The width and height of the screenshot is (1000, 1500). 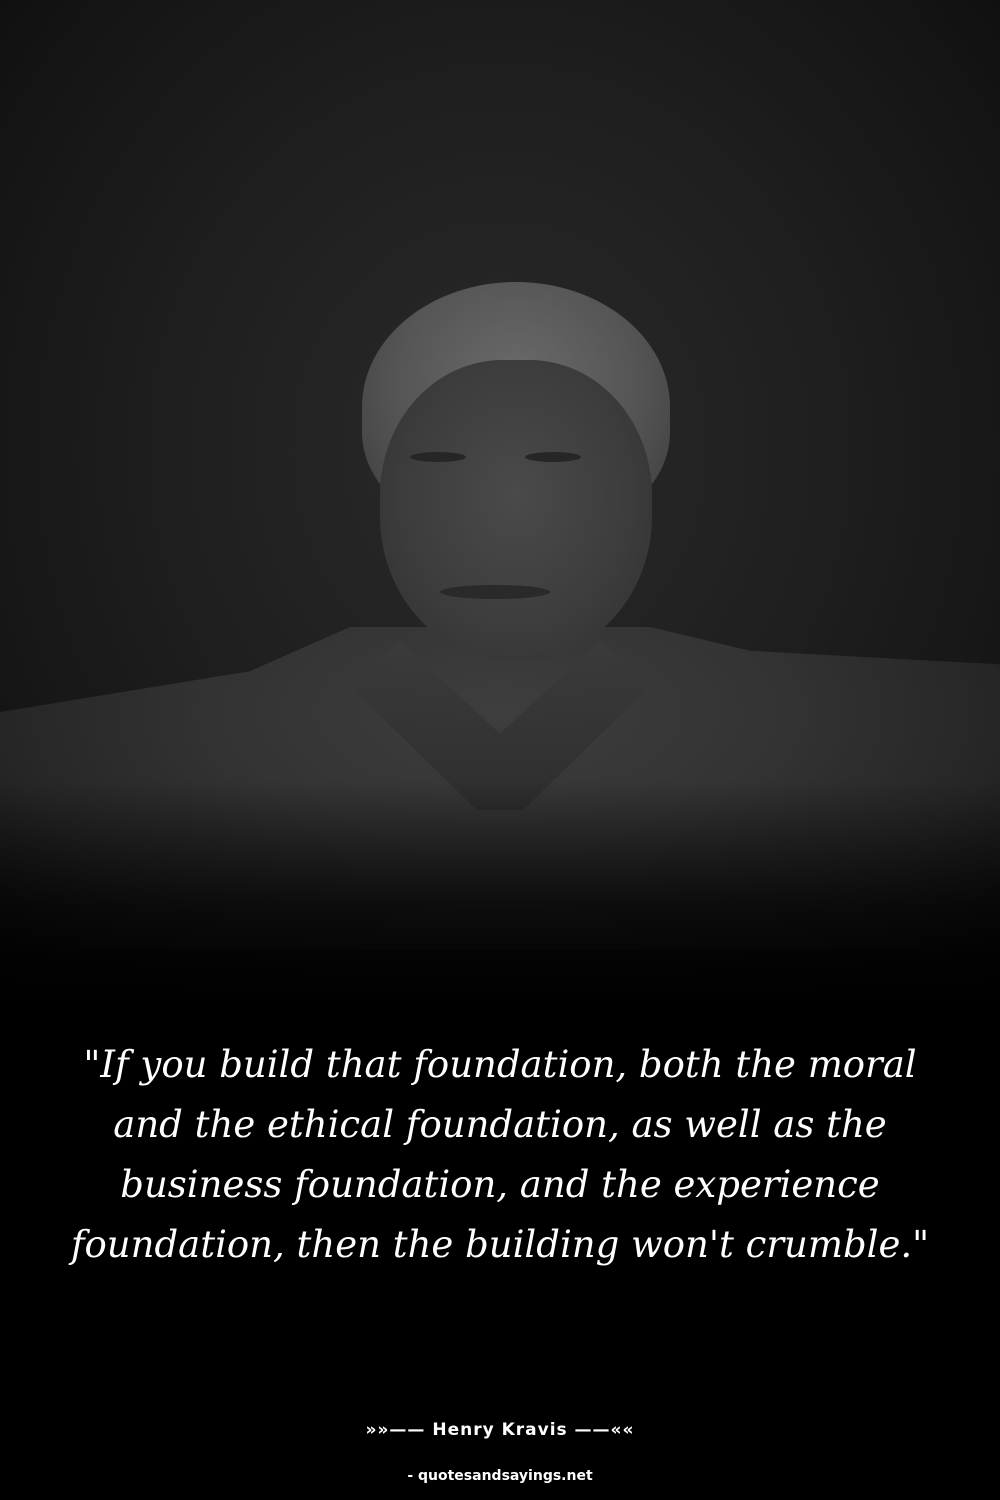 What do you see at coordinates (495, 592) in the screenshot?
I see `portrait-mouth` at bounding box center [495, 592].